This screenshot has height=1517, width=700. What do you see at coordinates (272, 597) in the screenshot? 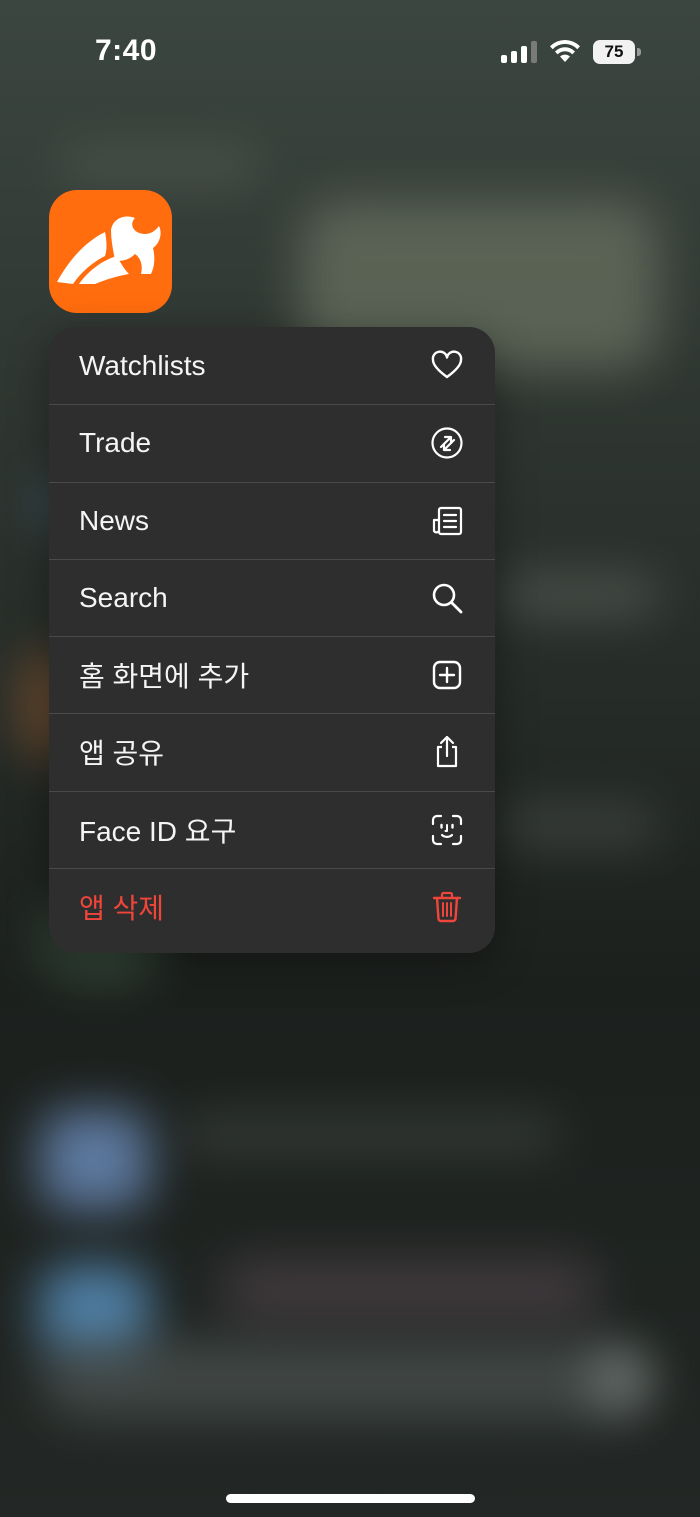
I see `menu-item-search: Search` at bounding box center [272, 597].